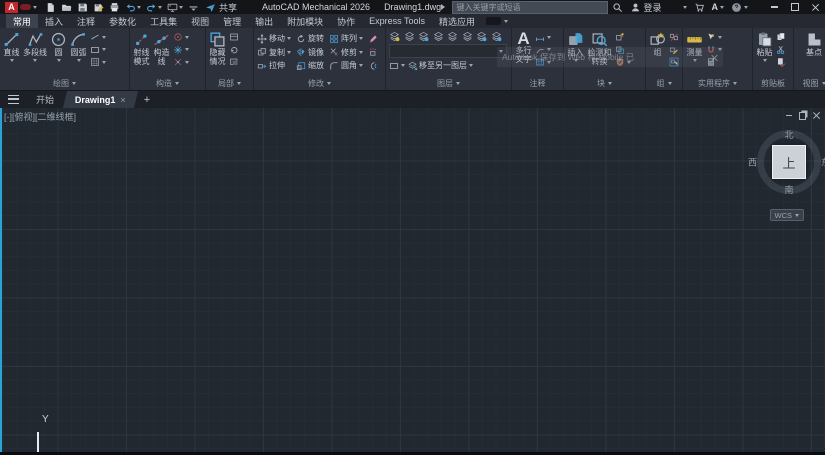 The width and height of the screenshot is (825, 455). What do you see at coordinates (623, 37) in the screenshot?
I see `block-create-button` at bounding box center [623, 37].